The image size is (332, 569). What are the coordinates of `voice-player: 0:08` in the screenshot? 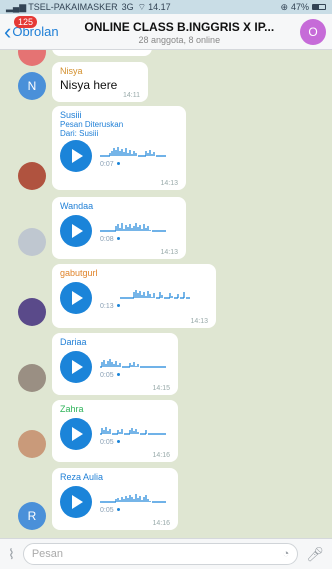 It's located at (119, 231).